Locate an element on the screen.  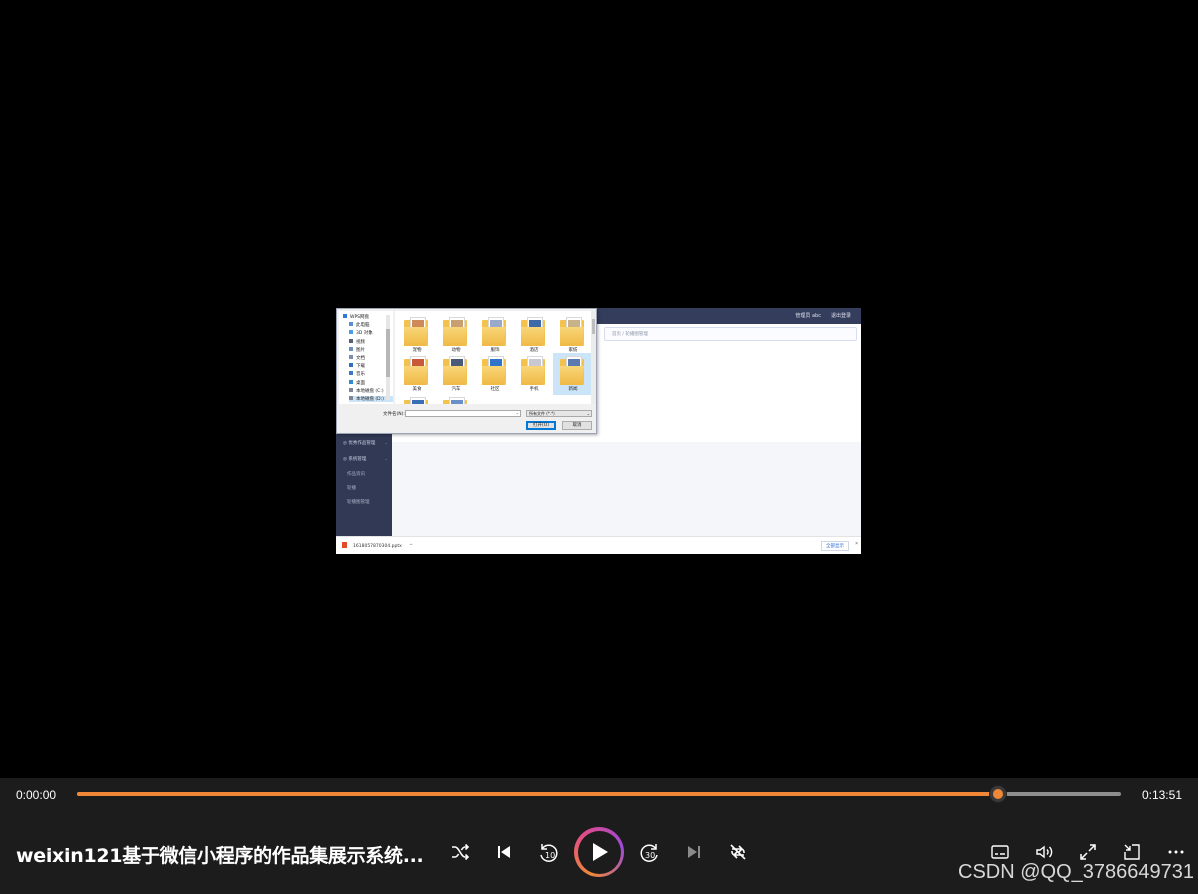
nav-item: 下载 is located at coordinates (357, 366).